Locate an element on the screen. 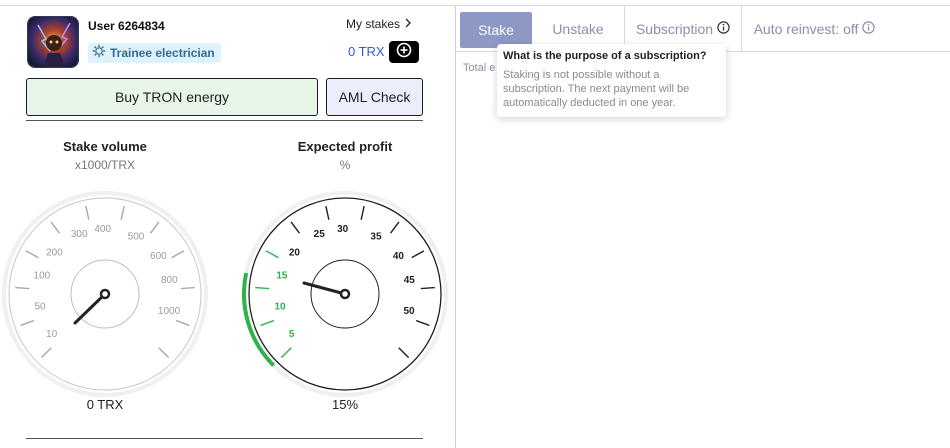 This screenshot has height=448, width=950. stake-volume-title: Stake volume is located at coordinates (105, 146).